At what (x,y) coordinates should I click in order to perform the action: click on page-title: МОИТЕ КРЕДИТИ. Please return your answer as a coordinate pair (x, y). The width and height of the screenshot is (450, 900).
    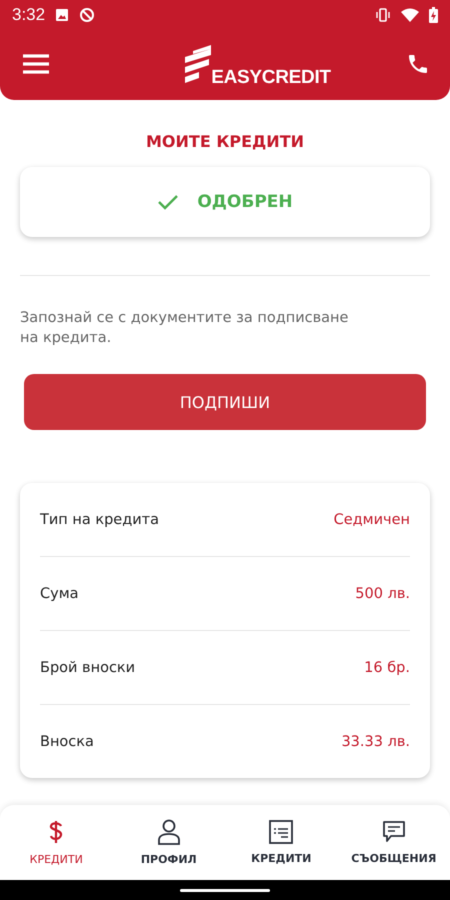
    Looking at the image, I should click on (224, 141).